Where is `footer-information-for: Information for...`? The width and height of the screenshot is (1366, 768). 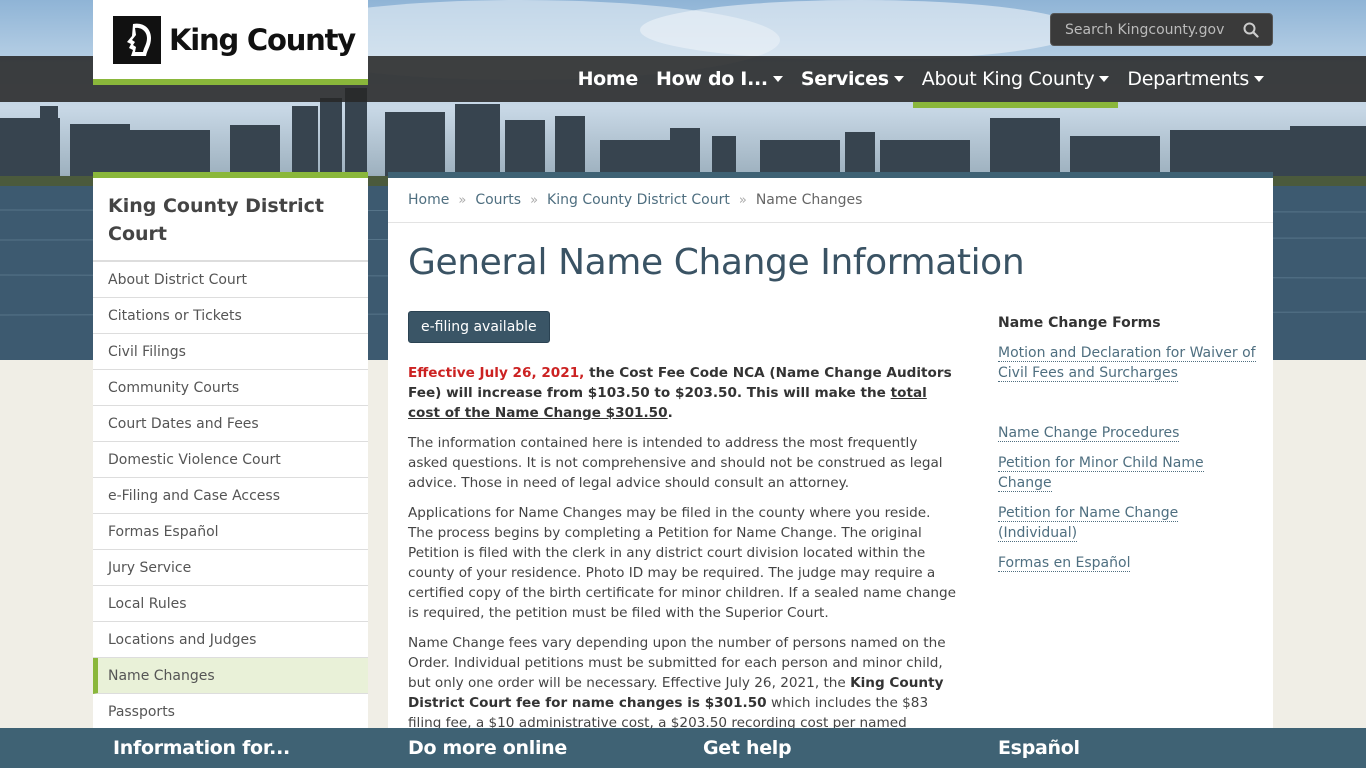 footer-information-for: Information for... is located at coordinates (201, 748).